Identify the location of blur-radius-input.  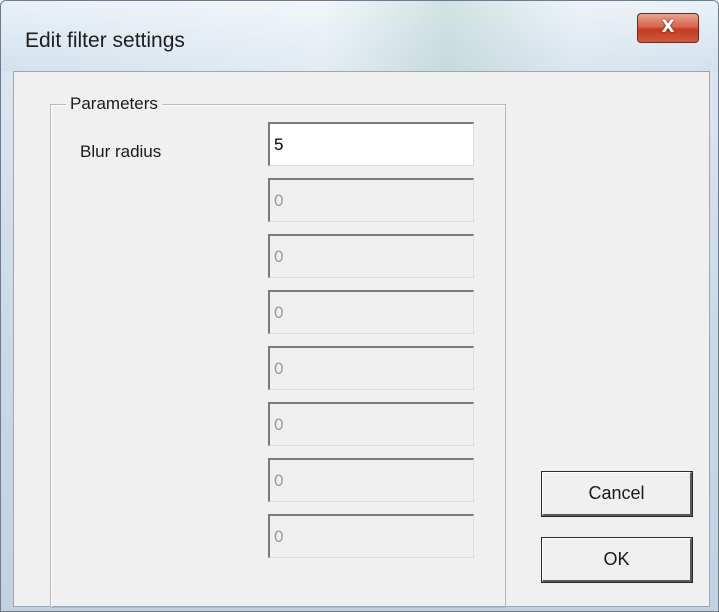
(371, 144).